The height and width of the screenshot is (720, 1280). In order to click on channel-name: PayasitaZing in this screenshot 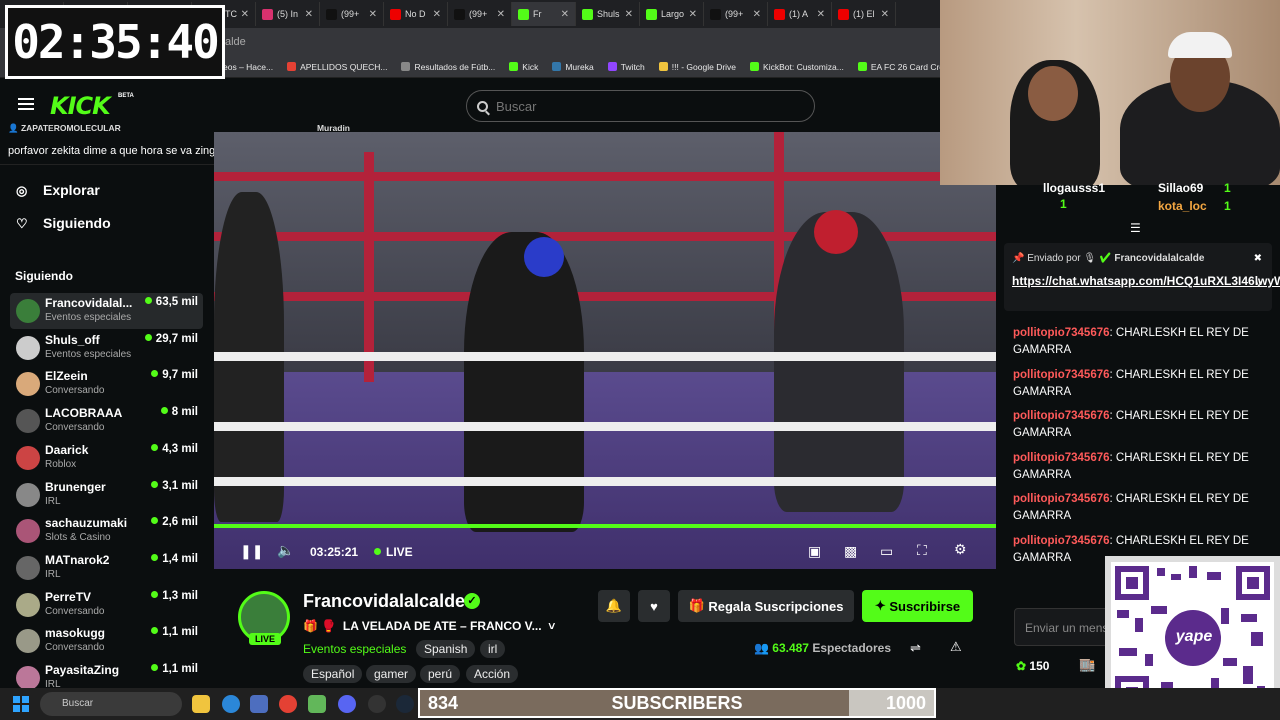, I will do `click(82, 670)`.